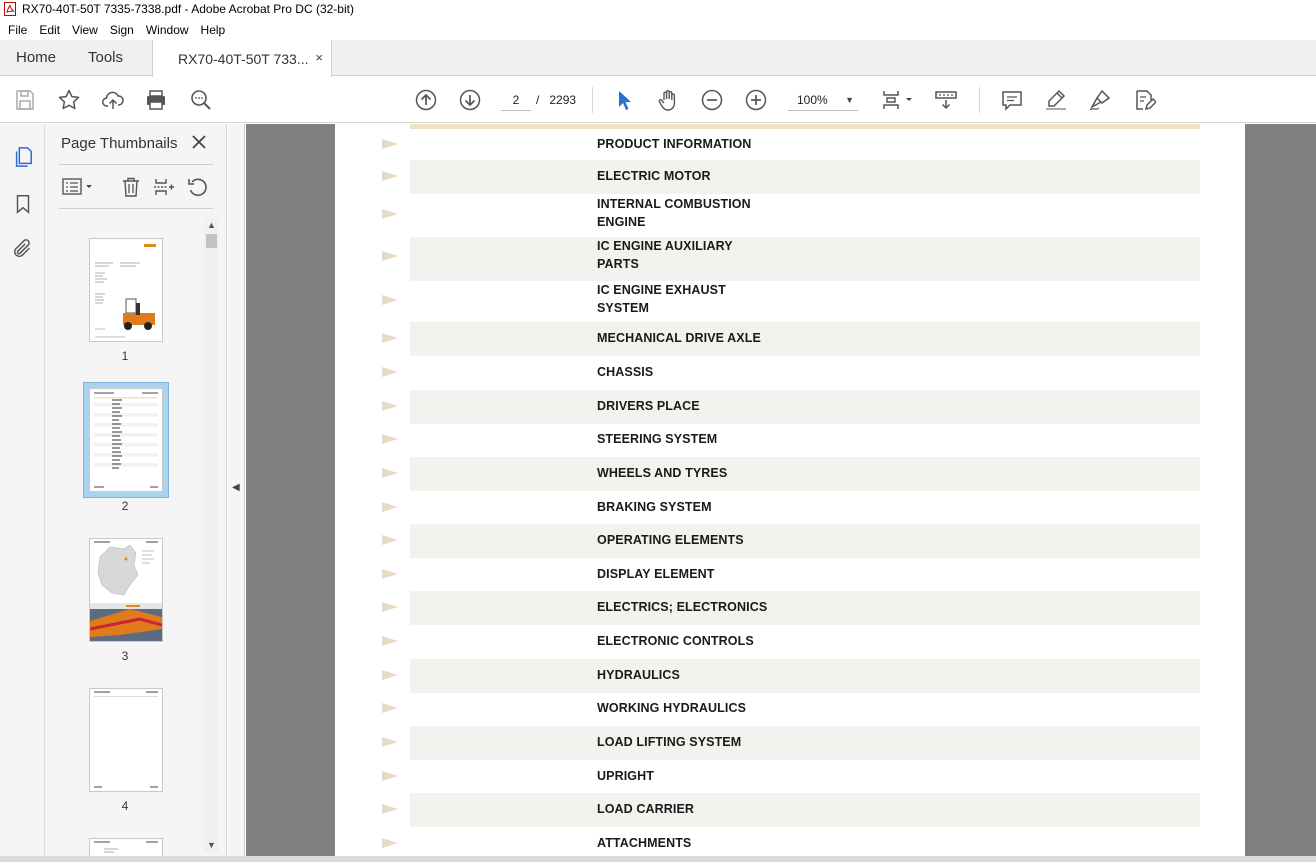 This screenshot has height=862, width=1316. Describe the element at coordinates (654, 507) in the screenshot. I see `toc-entry-label: BRAKING SYSTEM` at that location.